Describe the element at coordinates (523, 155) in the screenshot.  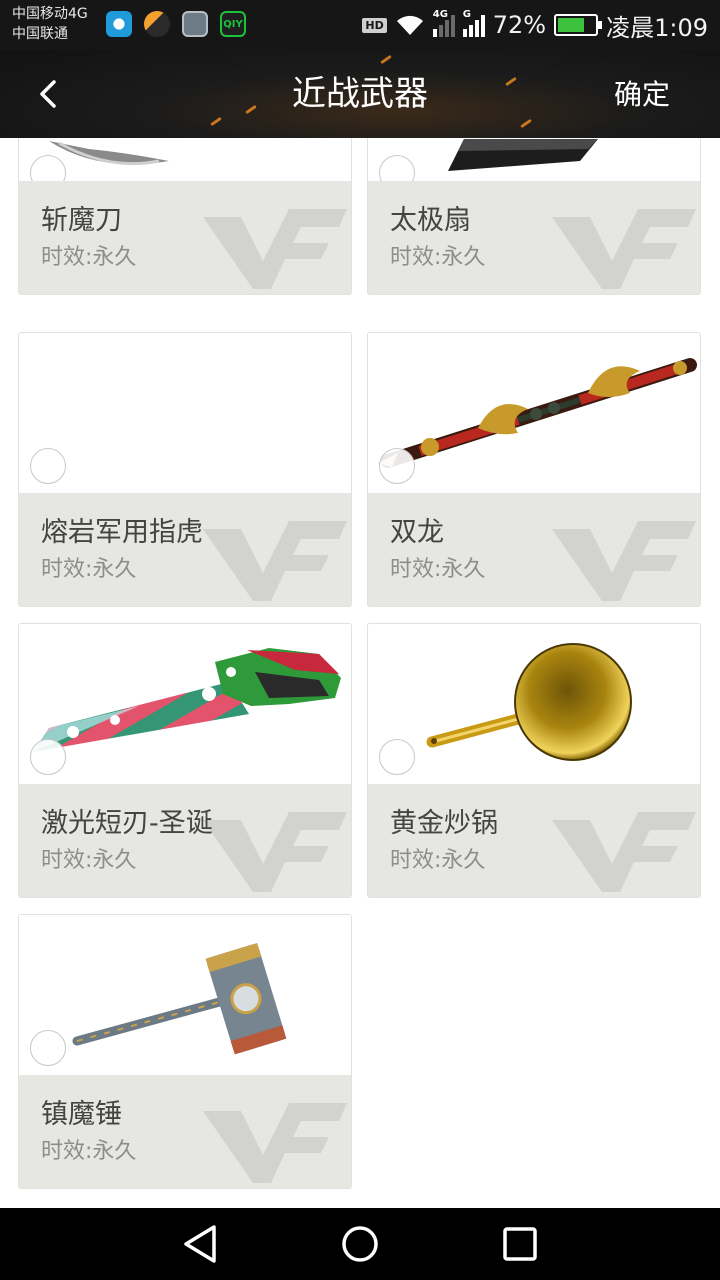
I see `fan-icon` at that location.